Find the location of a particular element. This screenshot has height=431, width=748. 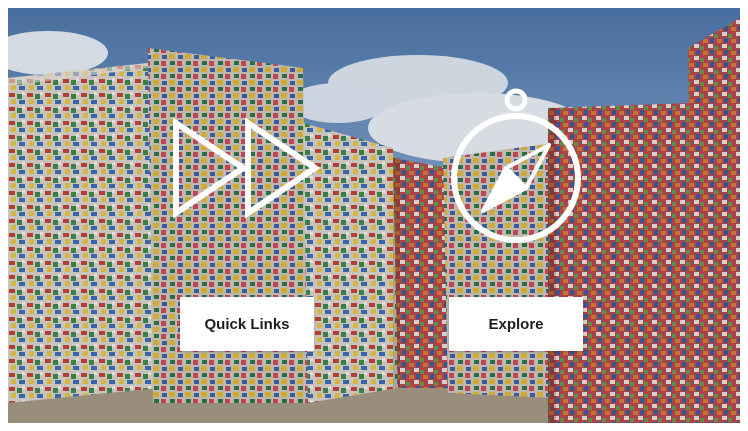

quick-links-button: Quick Links is located at coordinates (247, 324).